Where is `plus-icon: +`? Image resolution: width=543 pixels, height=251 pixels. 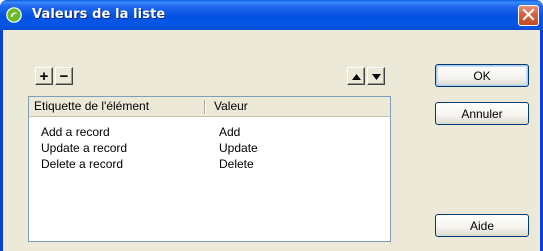 plus-icon: + is located at coordinates (44, 76).